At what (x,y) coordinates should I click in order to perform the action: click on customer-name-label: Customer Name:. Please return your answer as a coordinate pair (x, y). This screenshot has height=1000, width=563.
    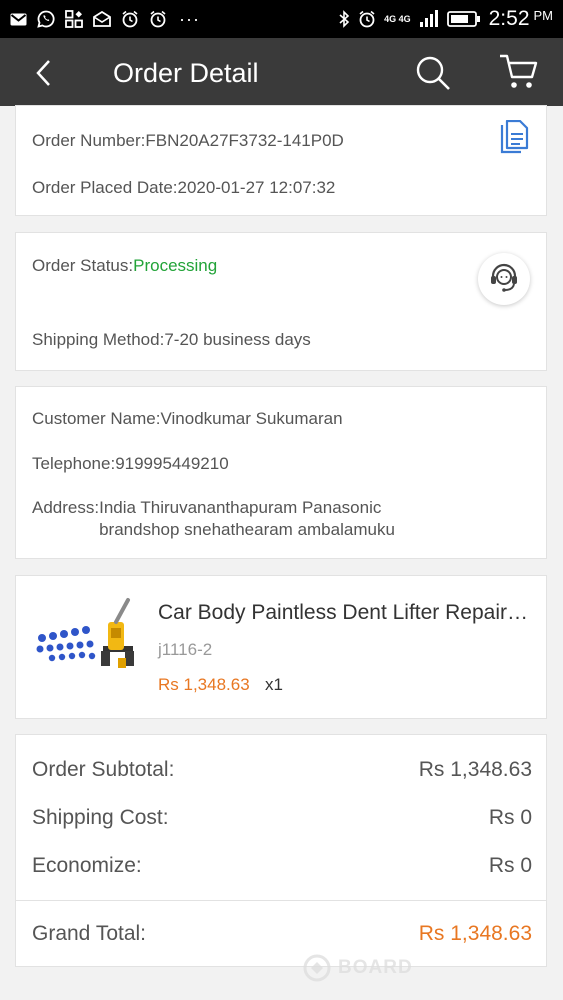
    Looking at the image, I should click on (96, 418).